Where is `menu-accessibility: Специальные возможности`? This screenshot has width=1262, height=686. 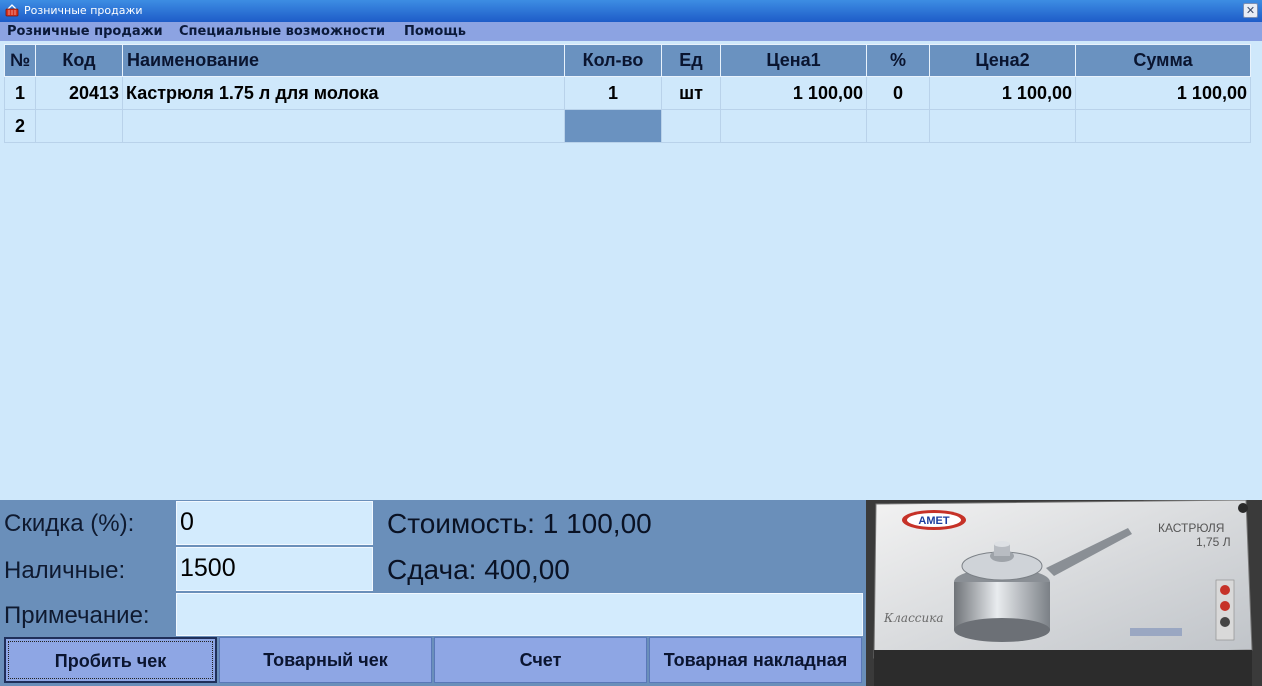 menu-accessibility: Специальные возможности is located at coordinates (282, 31).